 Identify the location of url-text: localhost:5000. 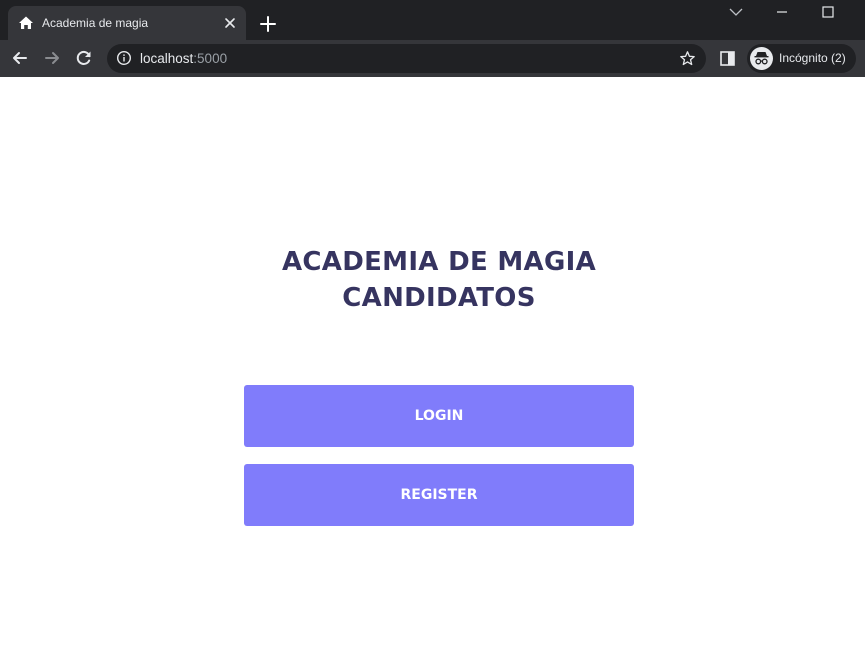
(183, 58).